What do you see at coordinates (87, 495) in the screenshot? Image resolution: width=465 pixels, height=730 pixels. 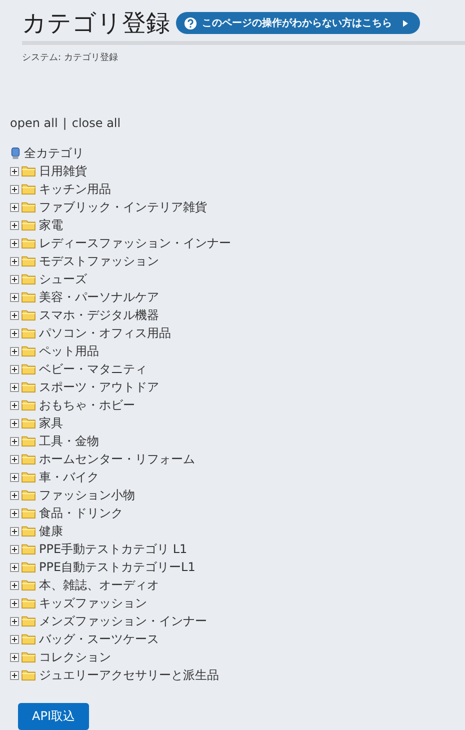 I see `tree-item: ファッション小物` at bounding box center [87, 495].